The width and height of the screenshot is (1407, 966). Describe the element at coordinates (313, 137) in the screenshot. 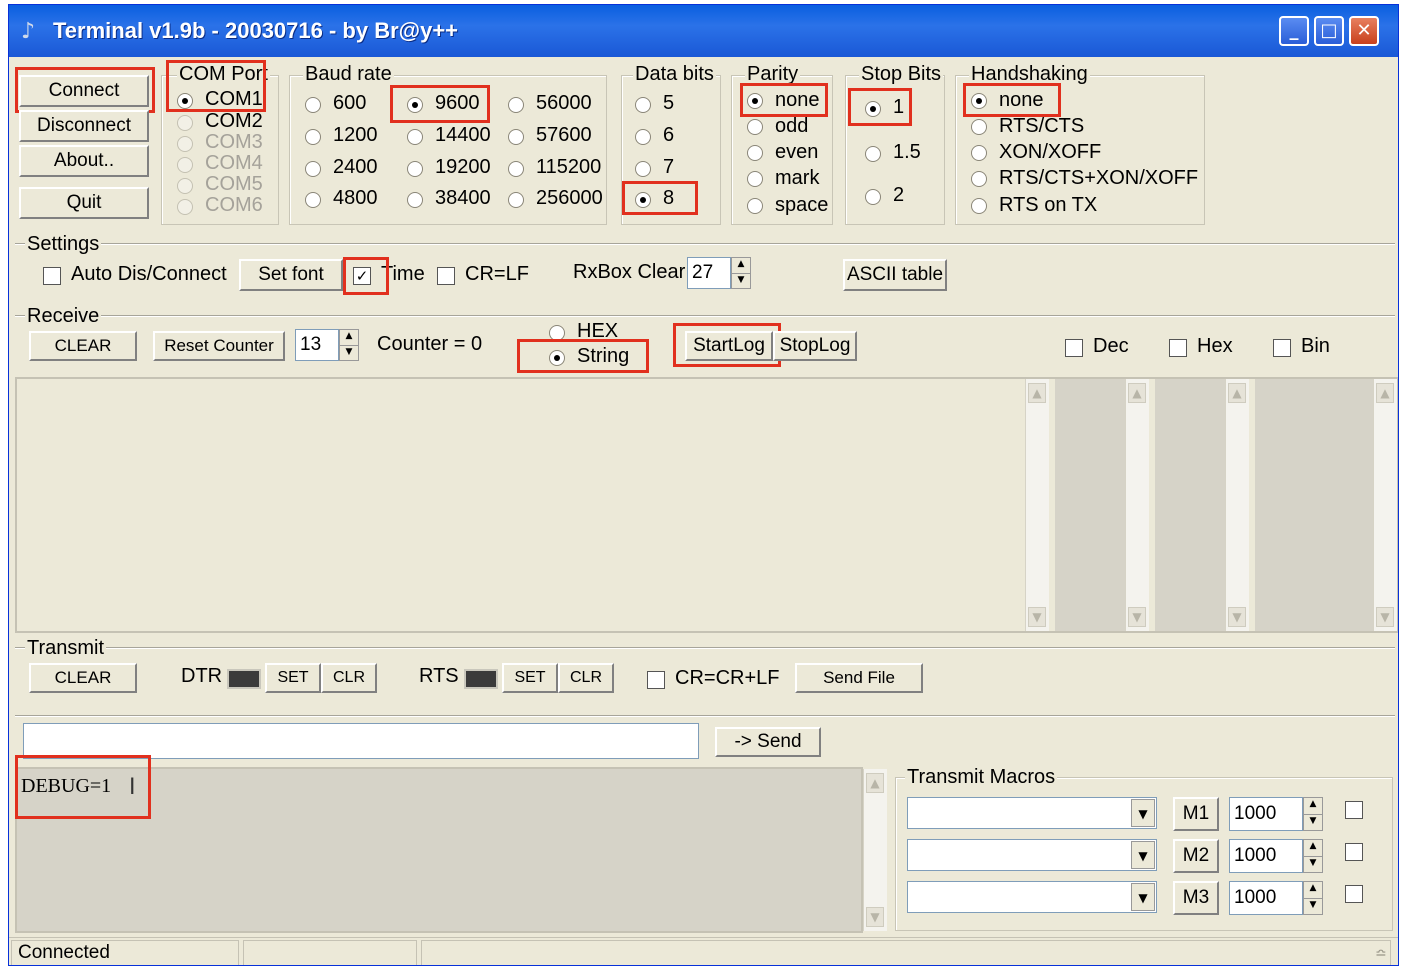

I see `baud-1200-radio` at that location.